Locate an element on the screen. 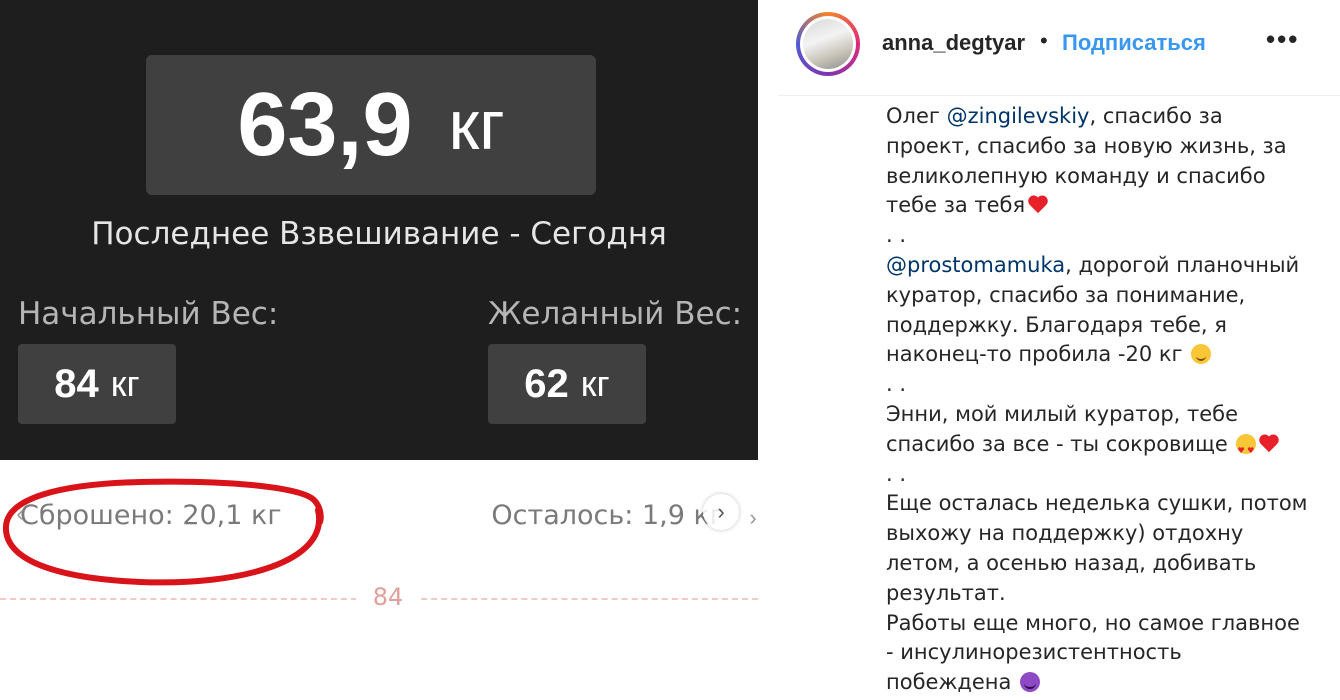  caption-line: - инсулинорезистентность is located at coordinates (1034, 652).